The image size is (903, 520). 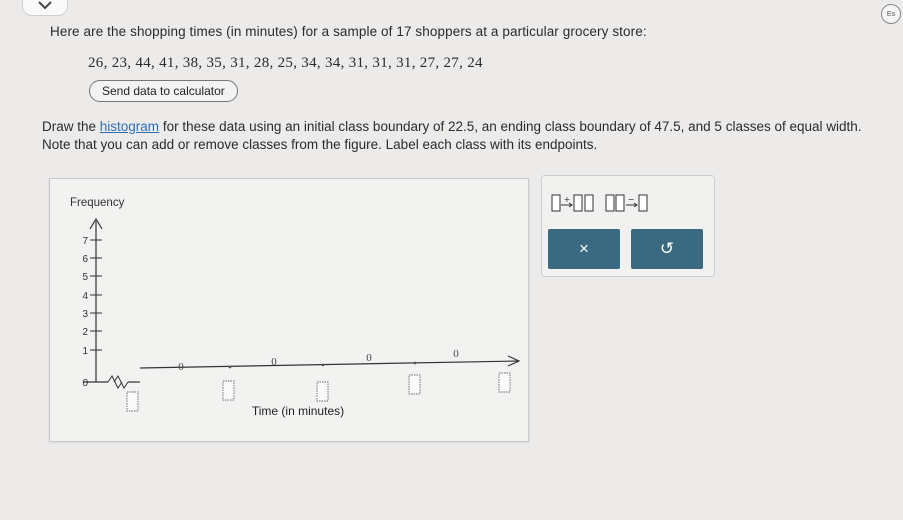 I want to click on remove-class-icon: −, so click(x=628, y=203).